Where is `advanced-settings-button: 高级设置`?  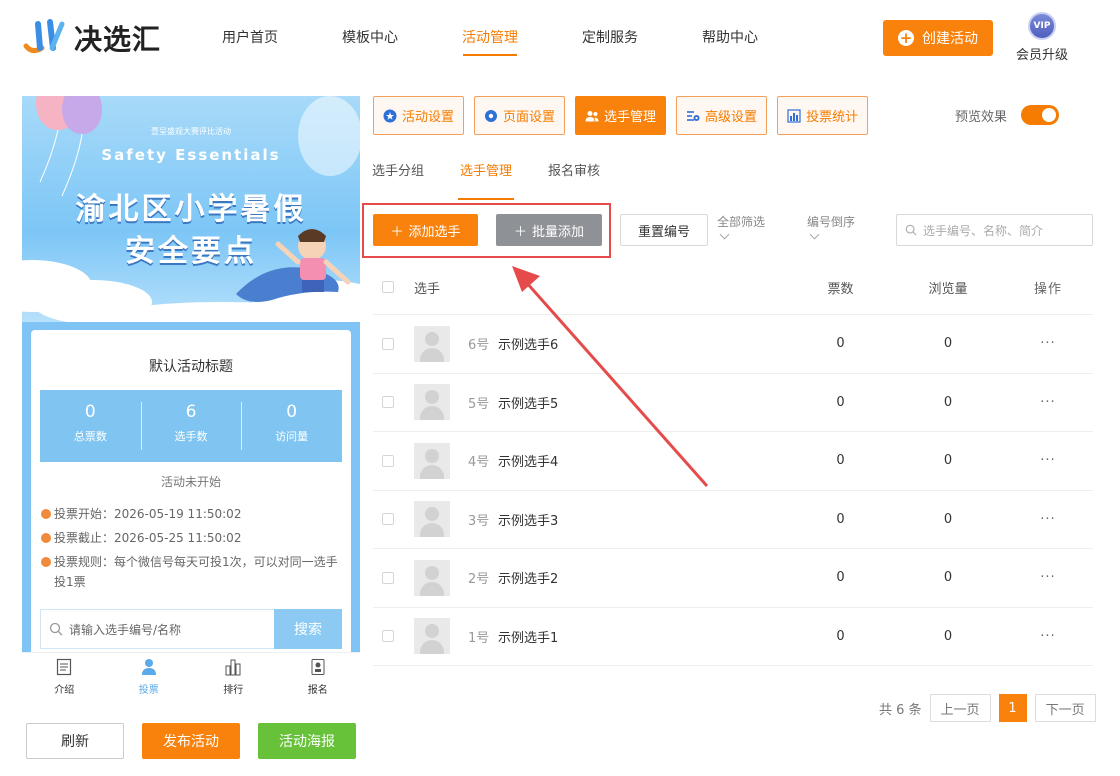
advanced-settings-button: 高级设置 is located at coordinates (722, 115).